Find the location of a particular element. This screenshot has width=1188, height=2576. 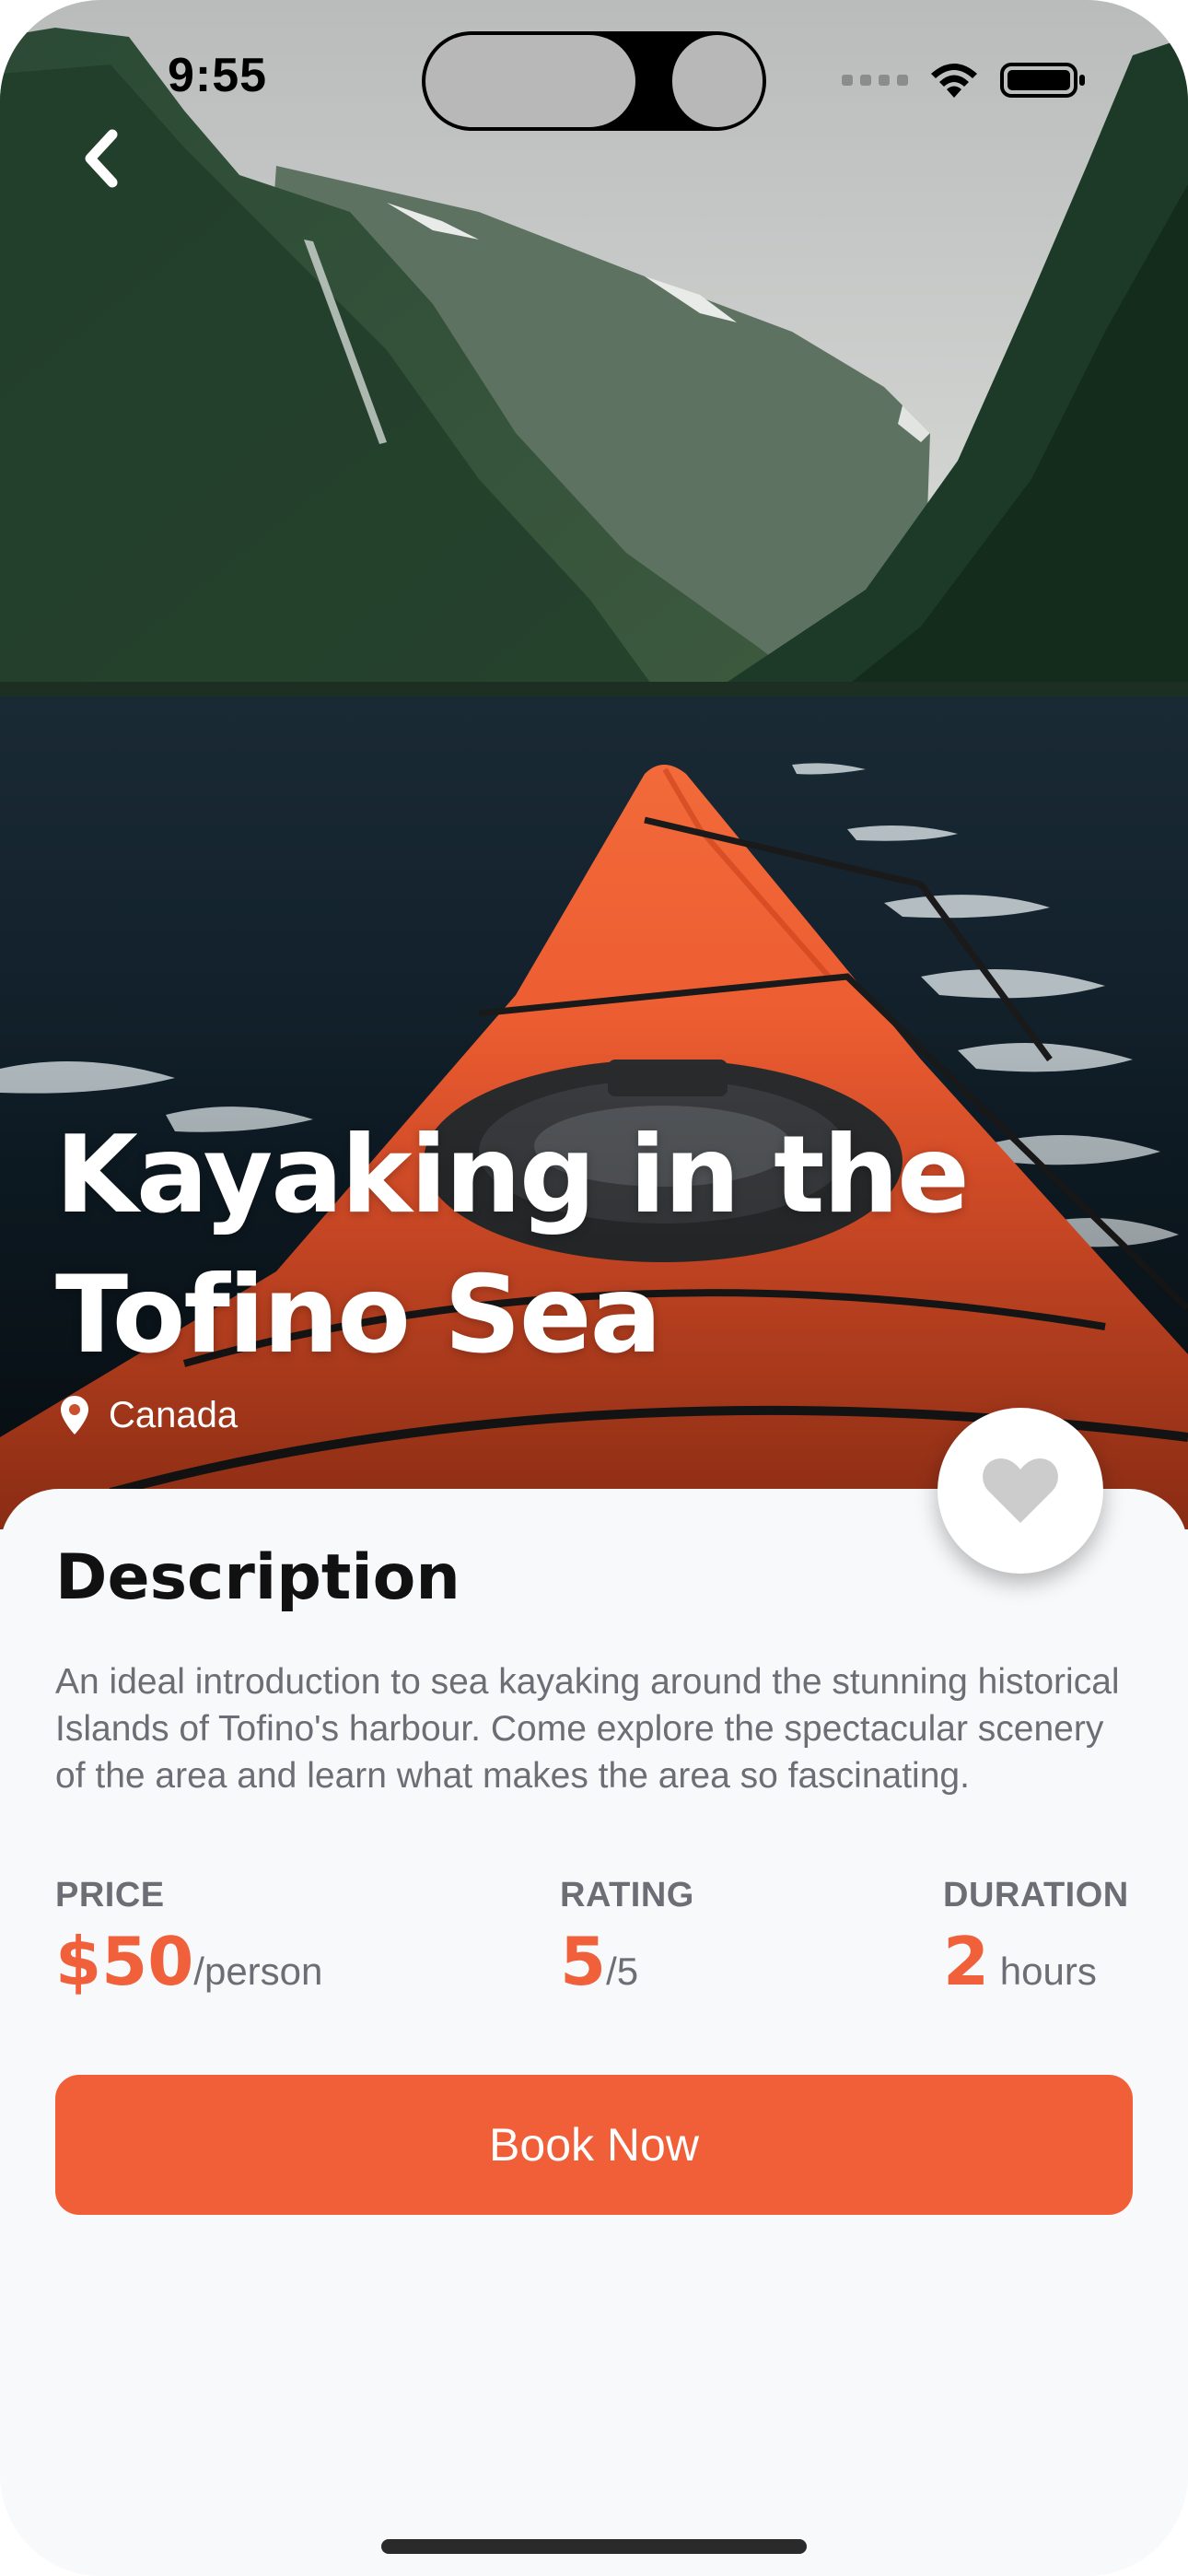

status-icons is located at coordinates (964, 80).